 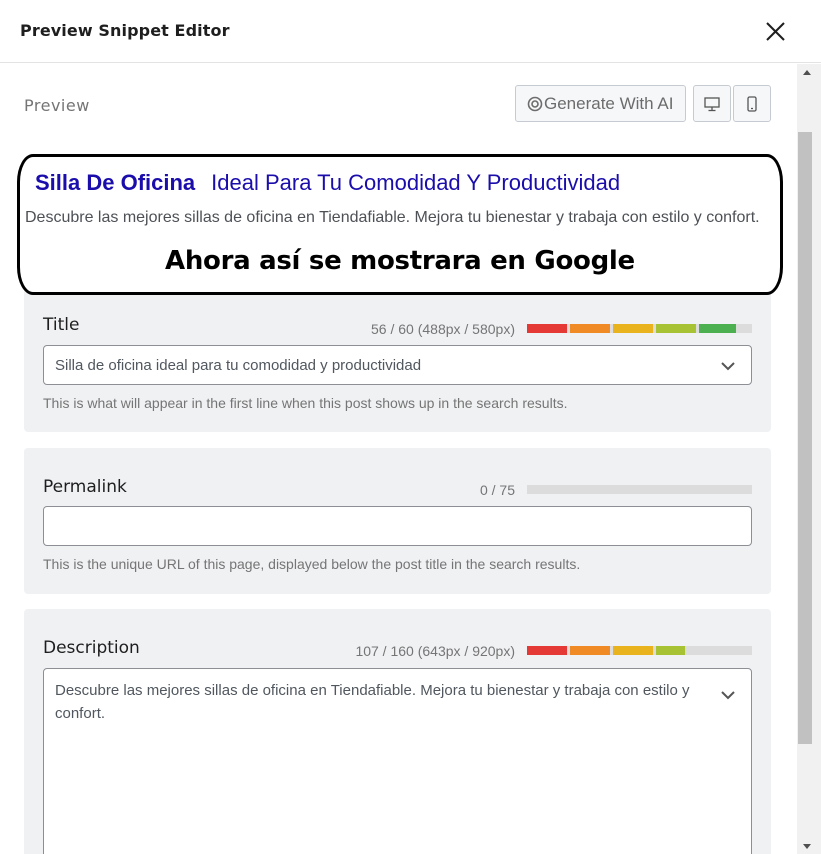 What do you see at coordinates (435, 651) in the screenshot?
I see `description-char-counter: 107 / 160 (643px / 920px)` at bounding box center [435, 651].